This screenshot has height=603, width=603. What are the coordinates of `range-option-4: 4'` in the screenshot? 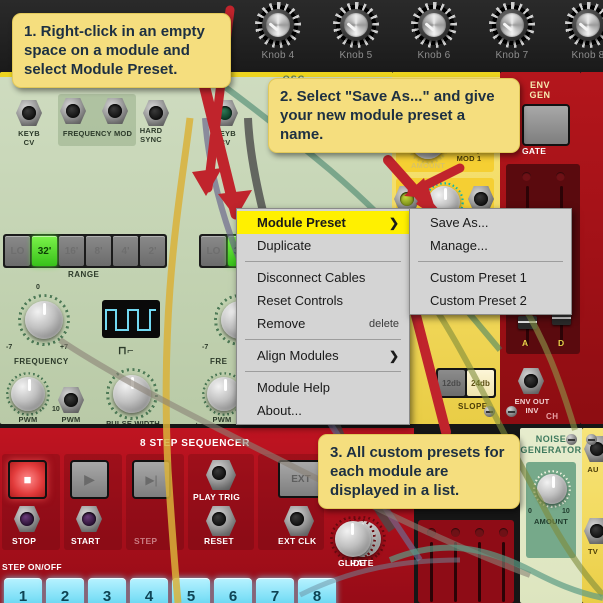 It's located at (125, 251).